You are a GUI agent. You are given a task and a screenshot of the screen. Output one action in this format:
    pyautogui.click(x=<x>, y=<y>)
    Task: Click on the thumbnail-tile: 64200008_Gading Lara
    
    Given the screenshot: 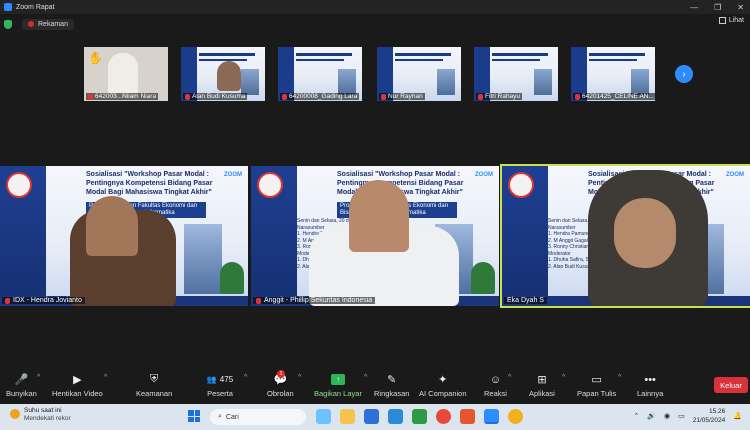 What is the action you would take?
    pyautogui.click(x=320, y=74)
    